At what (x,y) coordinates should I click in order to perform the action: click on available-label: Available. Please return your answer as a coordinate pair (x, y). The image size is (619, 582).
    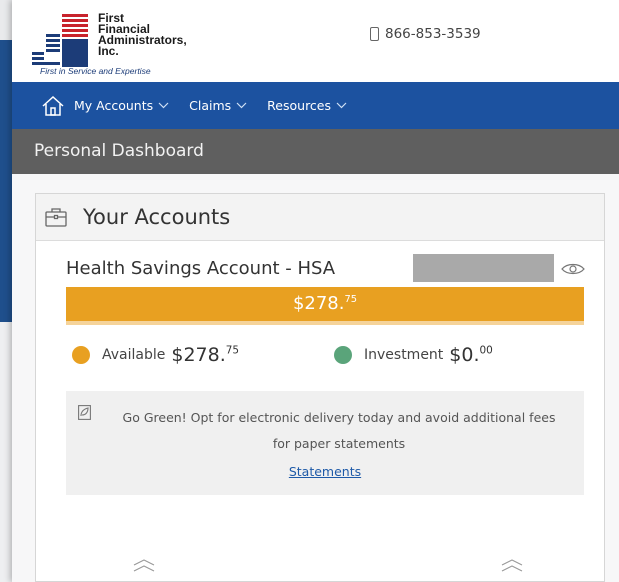
    Looking at the image, I should click on (134, 355).